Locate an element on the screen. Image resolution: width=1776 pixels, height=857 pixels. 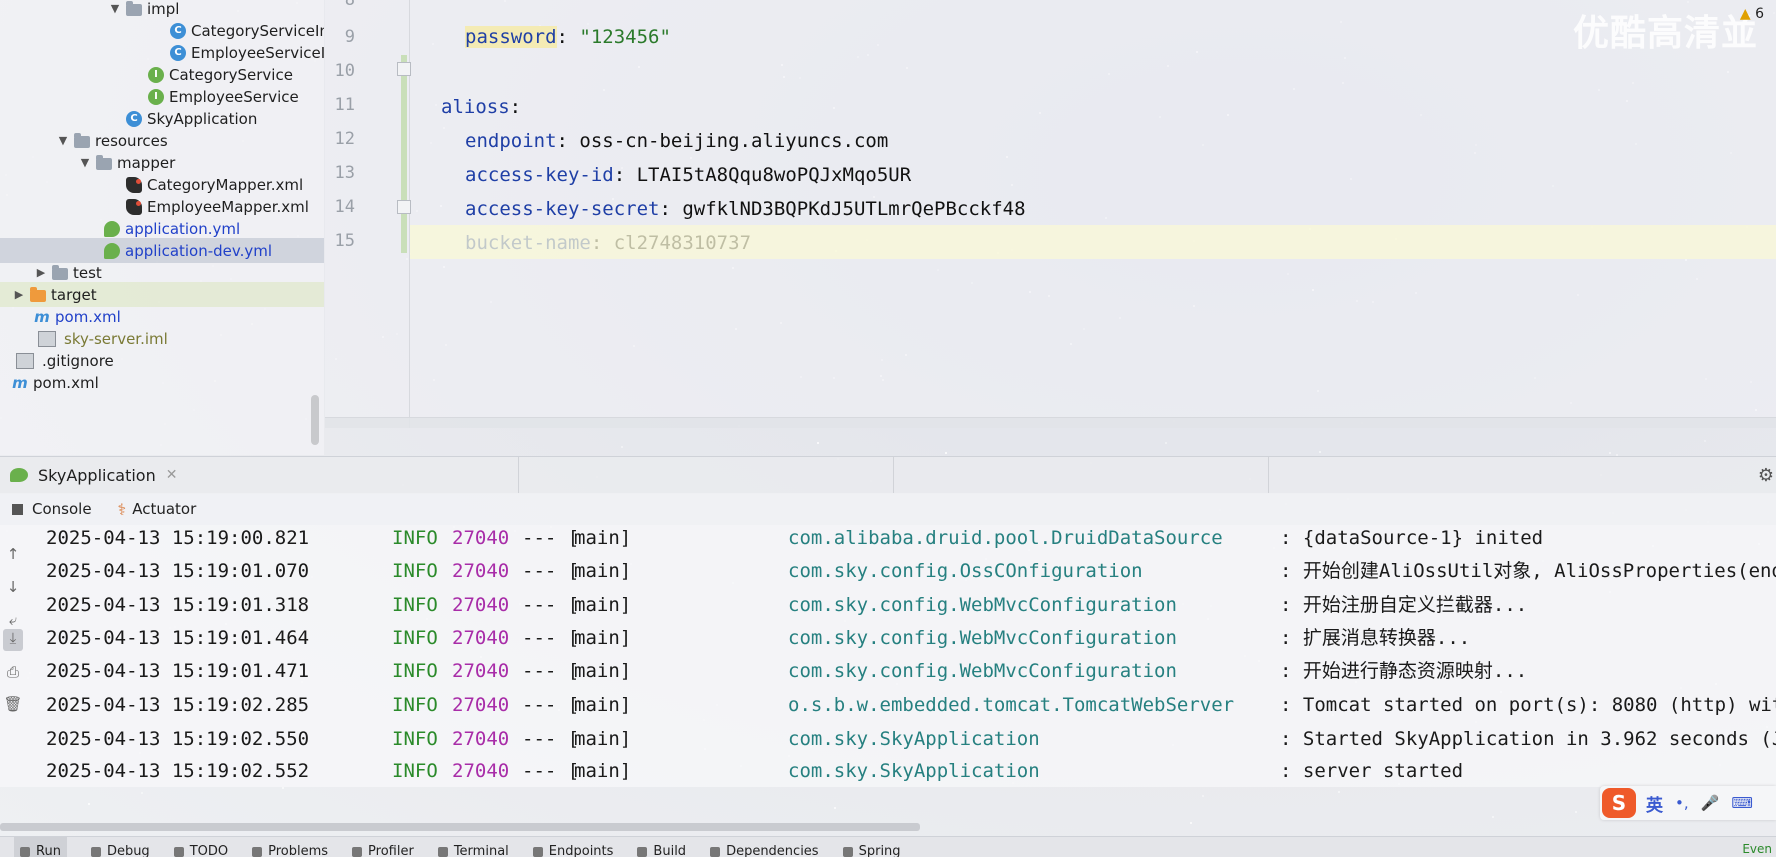
ime-language-toggle: 英 is located at coordinates (1654, 803).